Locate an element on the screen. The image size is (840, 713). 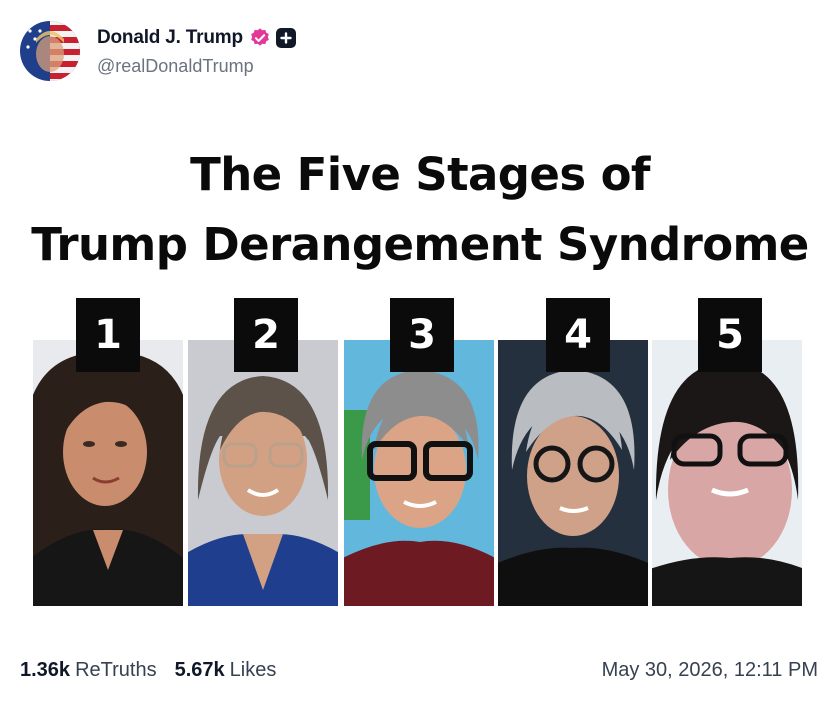
post-header: Donald J. Trump @realDonaldTrump is located at coordinates (158, 51).